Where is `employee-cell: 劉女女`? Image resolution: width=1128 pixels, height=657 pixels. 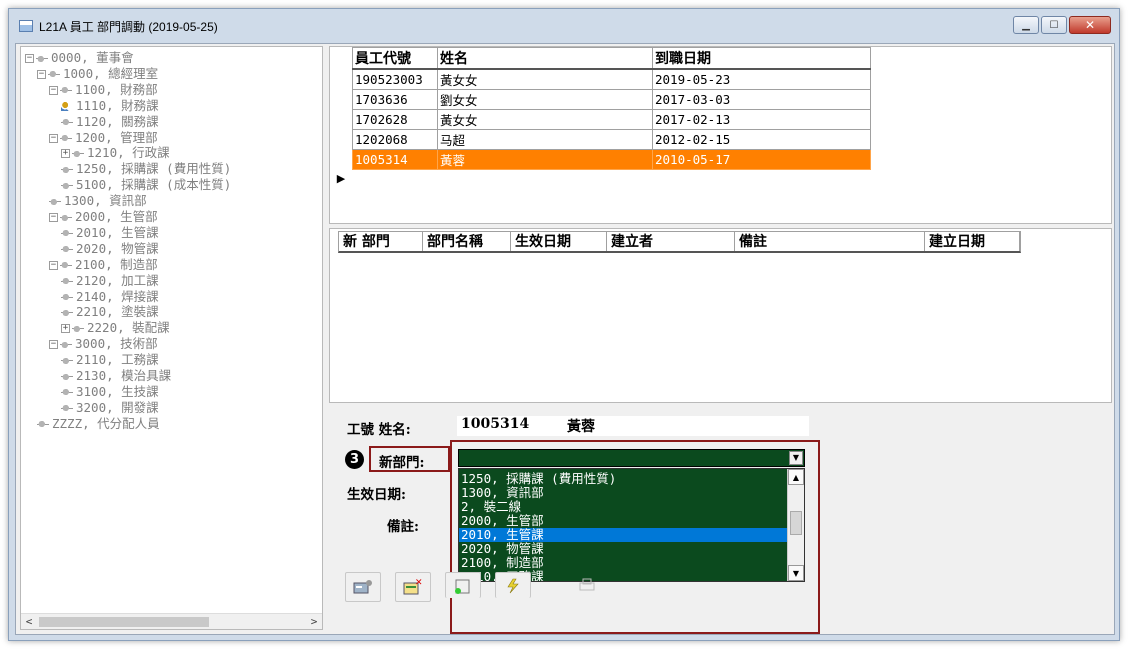 employee-cell: 劉女女 is located at coordinates (545, 99).